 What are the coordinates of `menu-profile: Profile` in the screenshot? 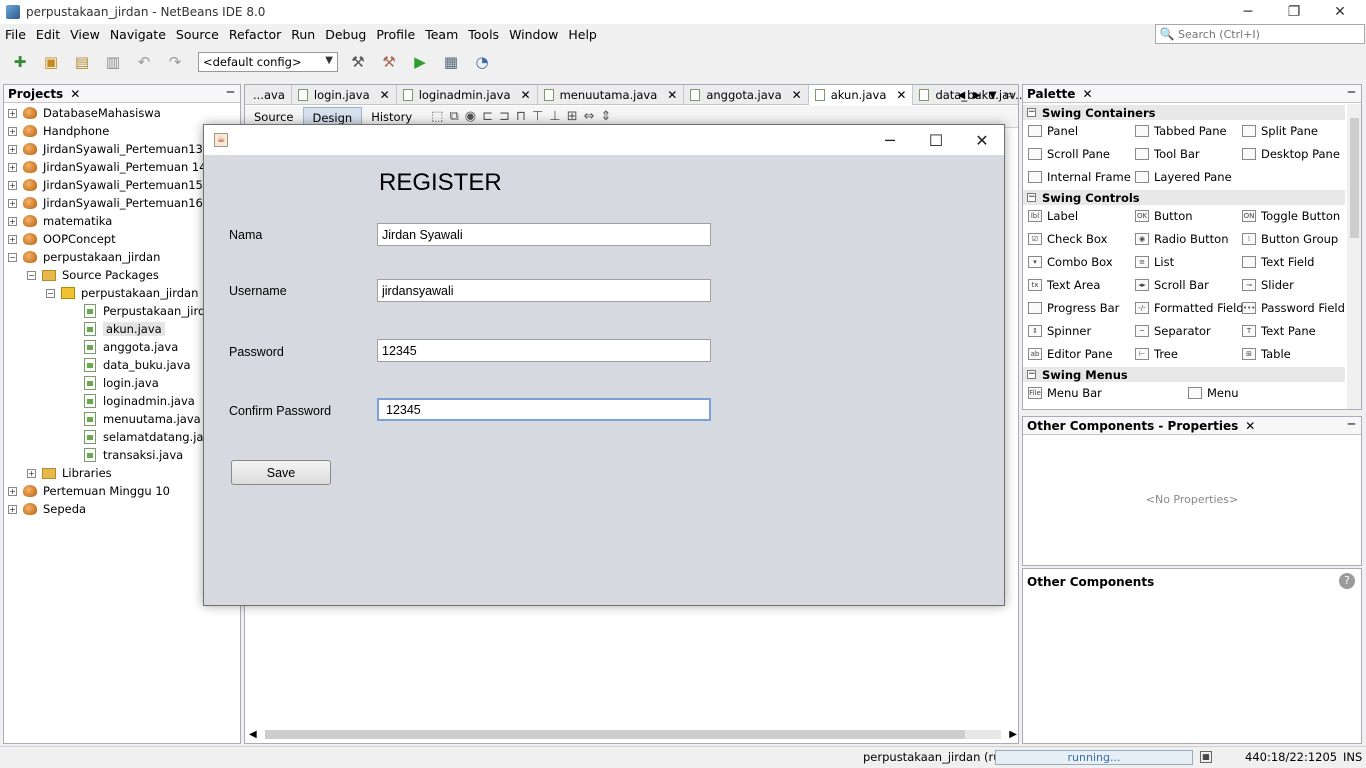 It's located at (395, 35).